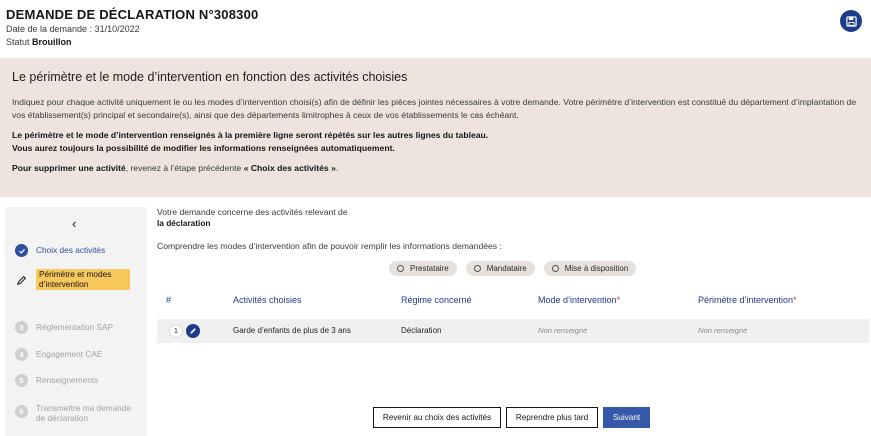 This screenshot has height=436, width=871. What do you see at coordinates (21, 380) in the screenshot?
I see `step-number: 5` at bounding box center [21, 380].